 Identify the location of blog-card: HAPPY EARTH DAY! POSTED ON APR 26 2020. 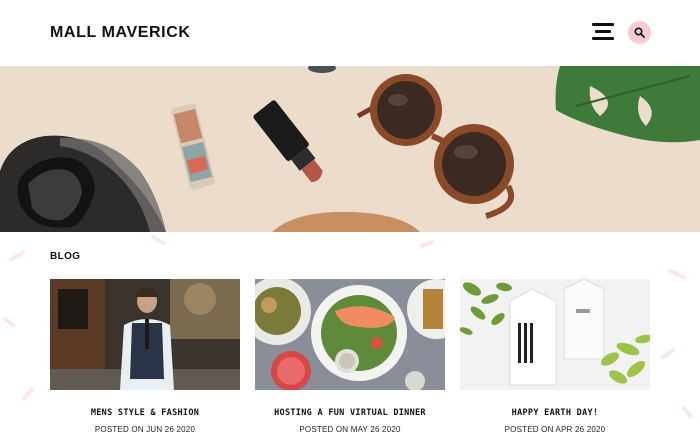
(555, 356).